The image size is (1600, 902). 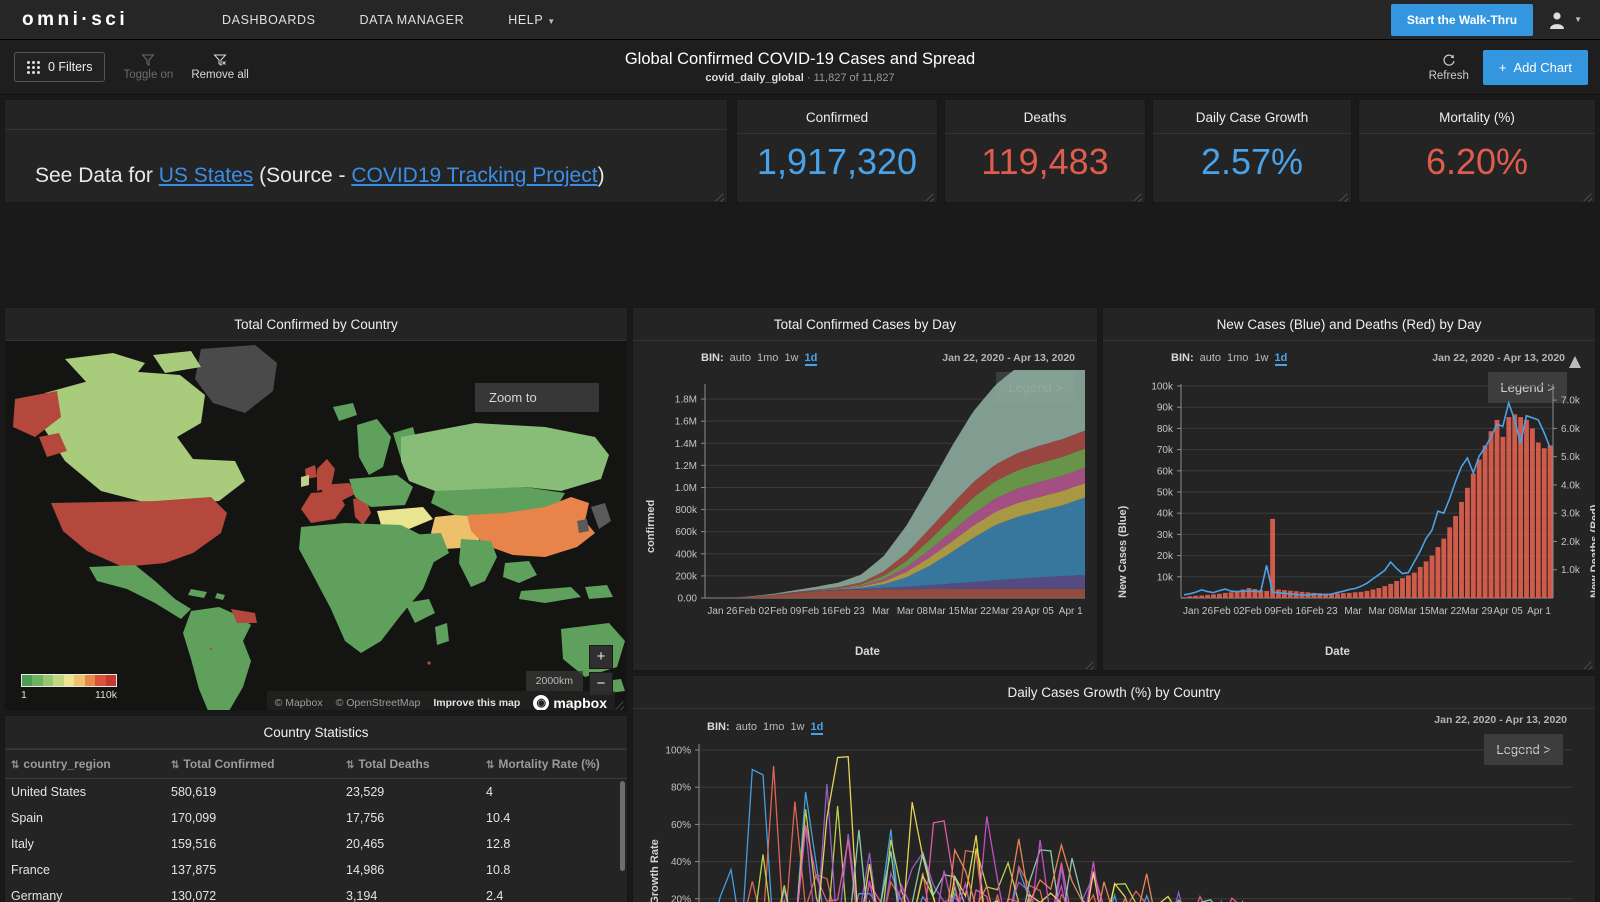 I want to click on table-cell: Spain, so click(x=27, y=818).